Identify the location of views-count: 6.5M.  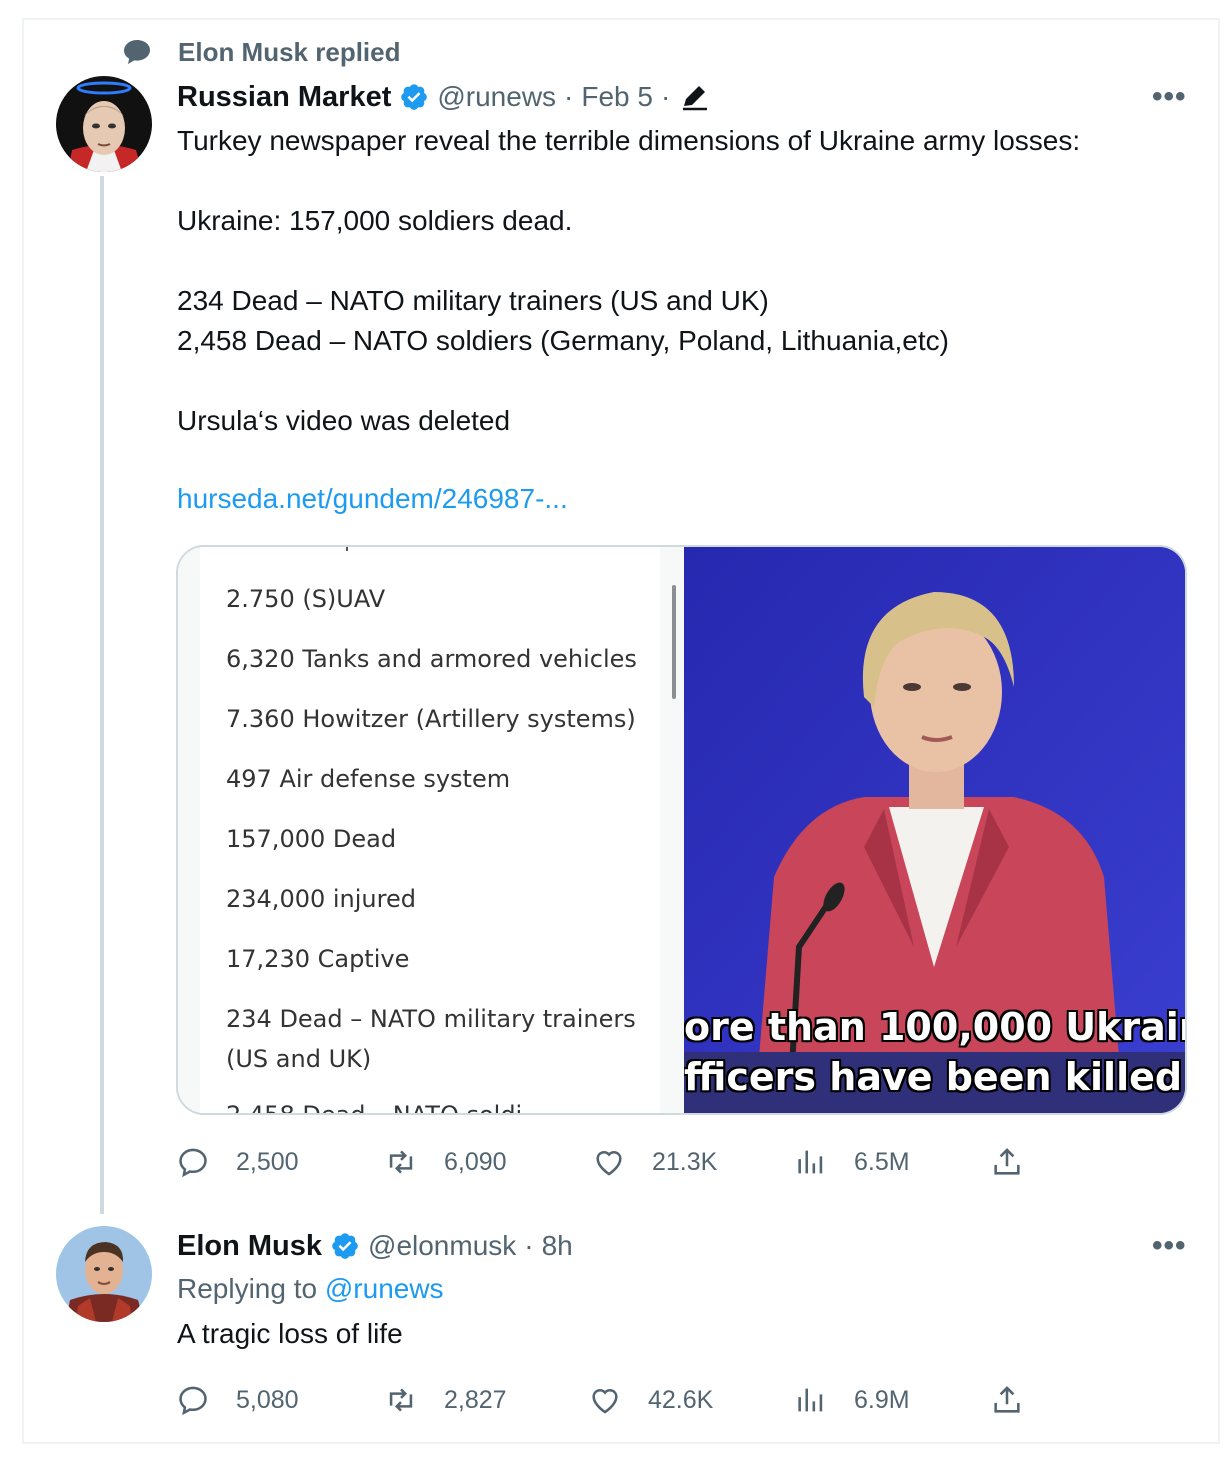
(882, 1161).